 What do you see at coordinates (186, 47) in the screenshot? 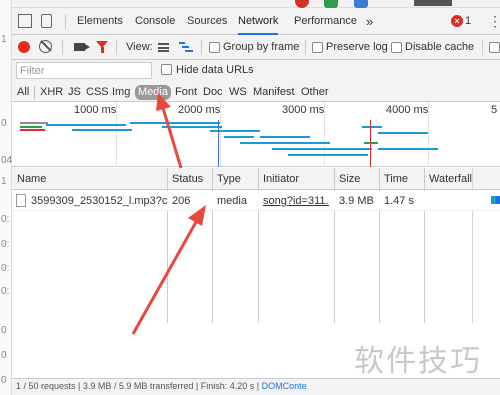
I see `waterfall-overview-icon` at bounding box center [186, 47].